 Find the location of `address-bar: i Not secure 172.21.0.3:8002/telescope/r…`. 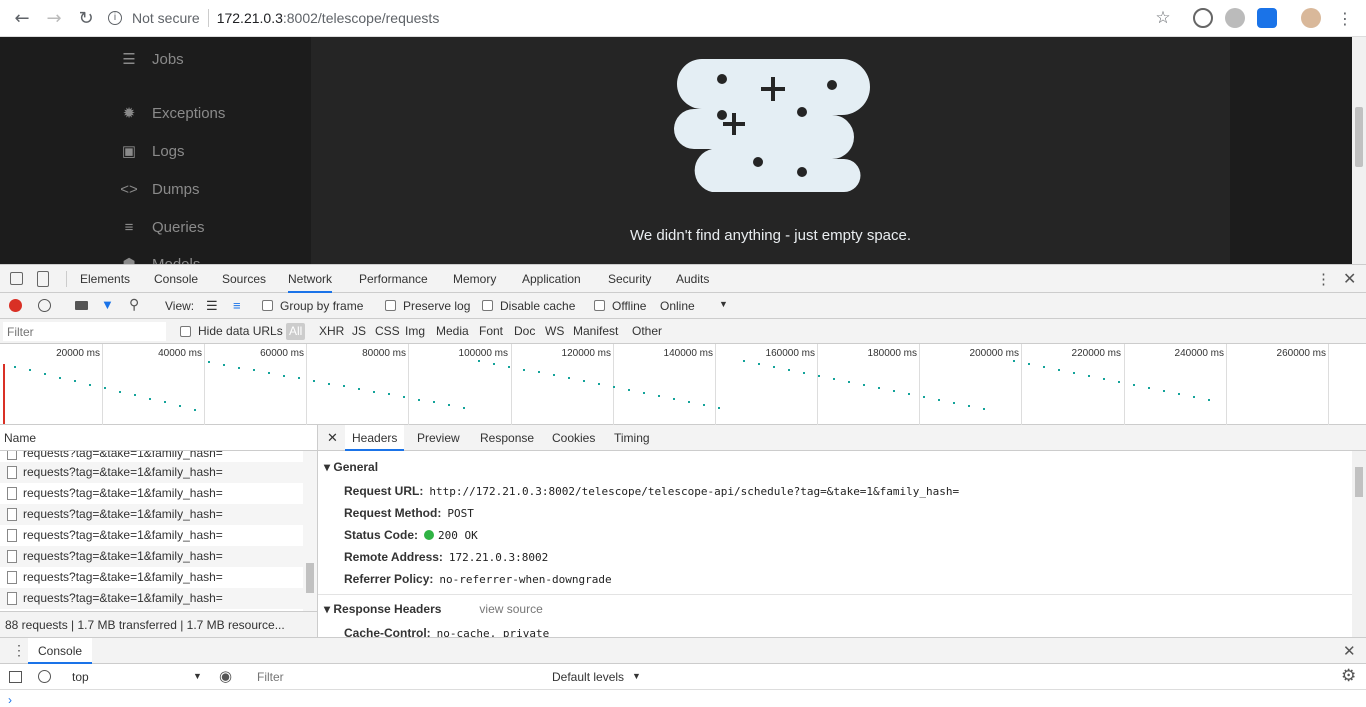

address-bar: i Not secure 172.21.0.3:8002/telescope/r… is located at coordinates (648, 18).